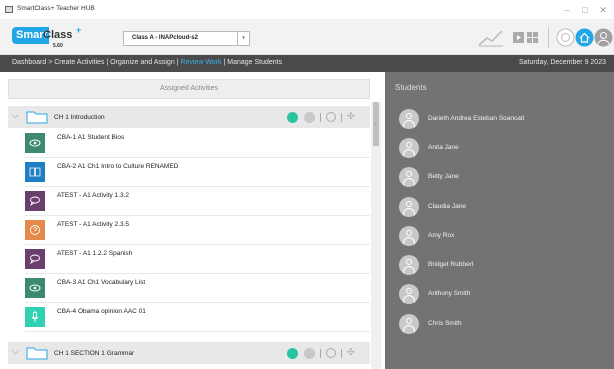 The image size is (614, 369). I want to click on assigned-activities-header: Assigned Activities, so click(189, 89).